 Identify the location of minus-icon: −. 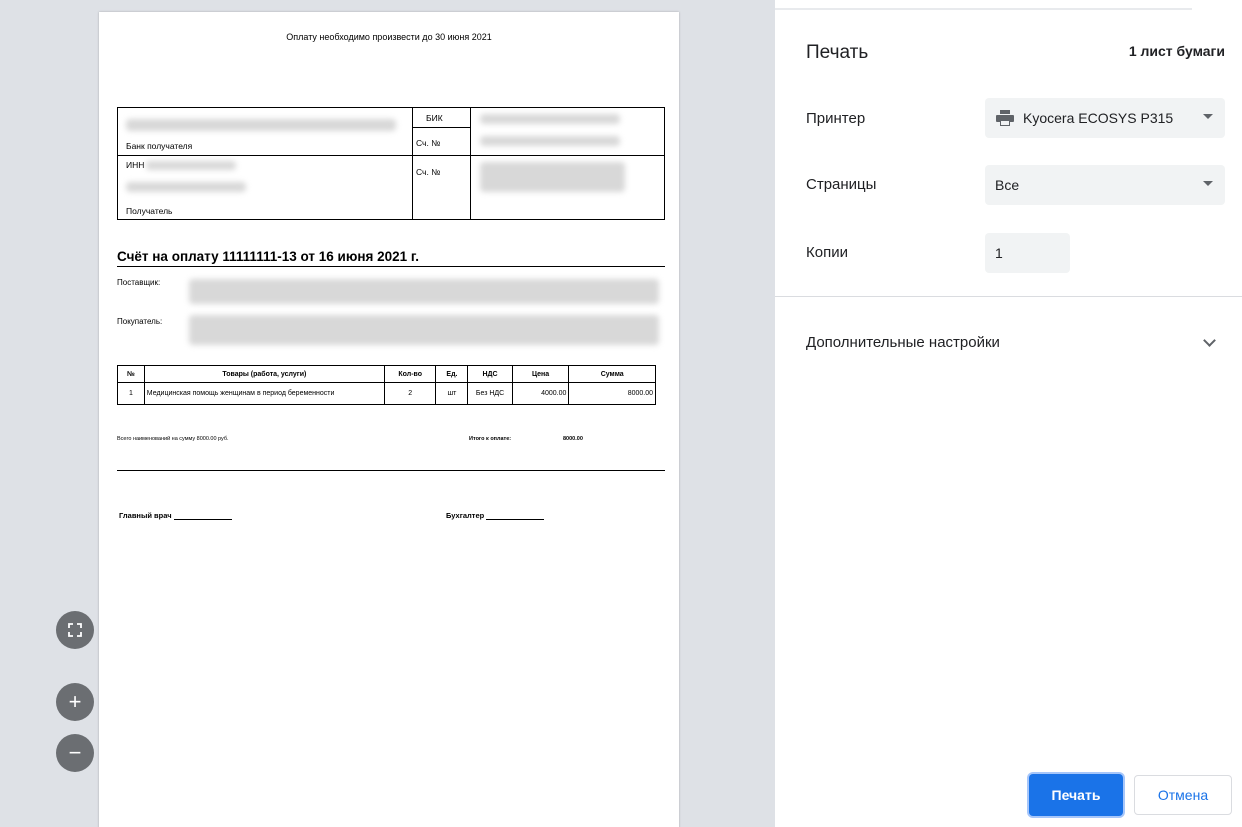
(75, 752).